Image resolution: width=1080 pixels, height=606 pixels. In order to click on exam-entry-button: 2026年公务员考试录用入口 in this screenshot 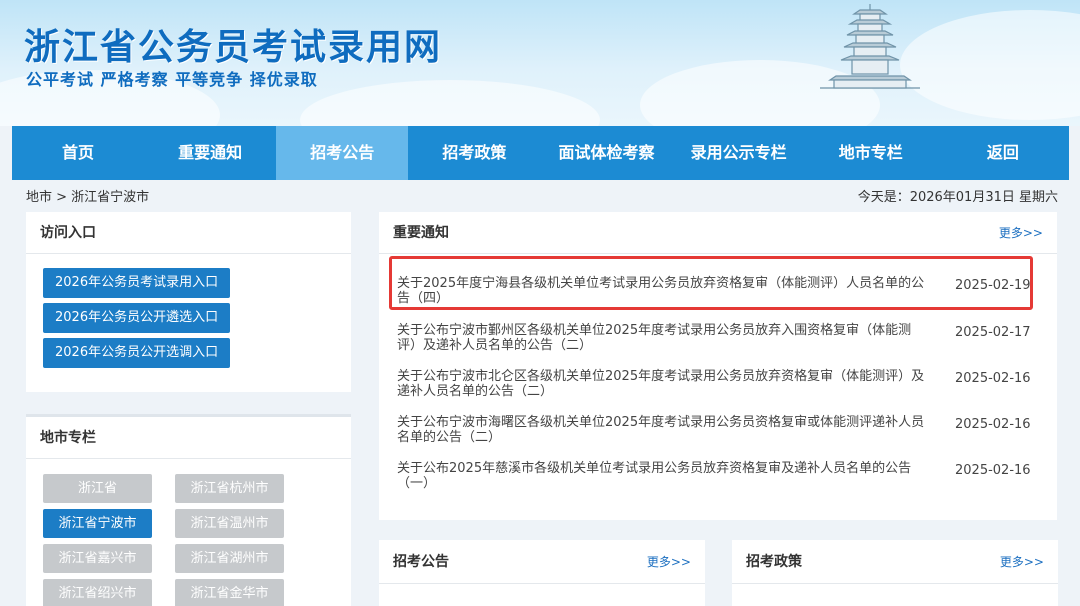, I will do `click(137, 283)`.